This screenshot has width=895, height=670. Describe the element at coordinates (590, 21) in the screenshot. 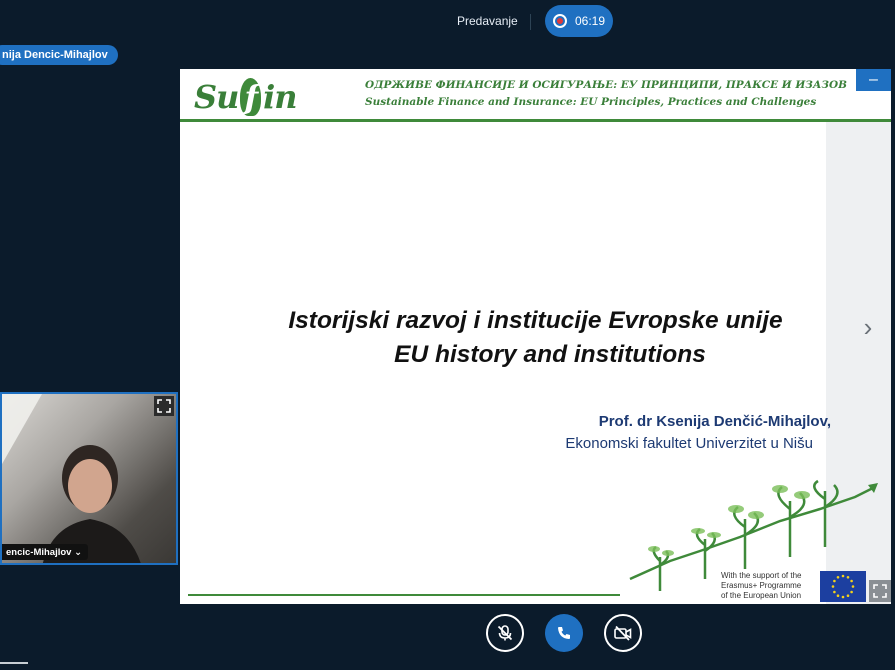

I see `recording-time: 06:19` at that location.